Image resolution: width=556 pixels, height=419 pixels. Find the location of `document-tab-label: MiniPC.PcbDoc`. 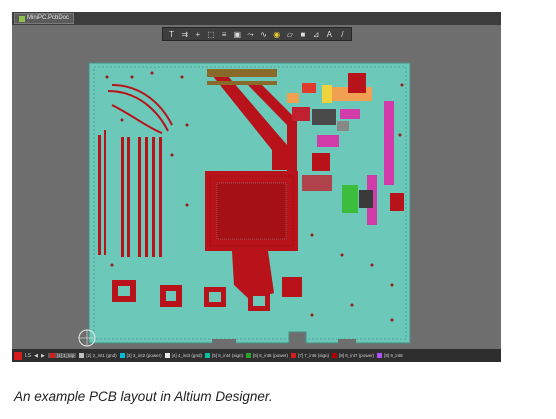

document-tab-label: MiniPC.PcbDoc is located at coordinates (48, 18).